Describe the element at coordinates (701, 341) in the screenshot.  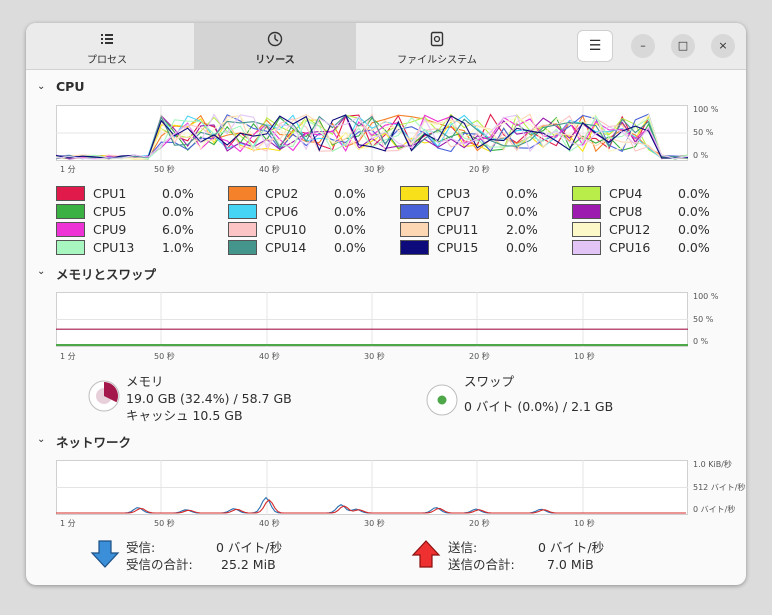
I see `memory-y-tick: 0 %` at that location.